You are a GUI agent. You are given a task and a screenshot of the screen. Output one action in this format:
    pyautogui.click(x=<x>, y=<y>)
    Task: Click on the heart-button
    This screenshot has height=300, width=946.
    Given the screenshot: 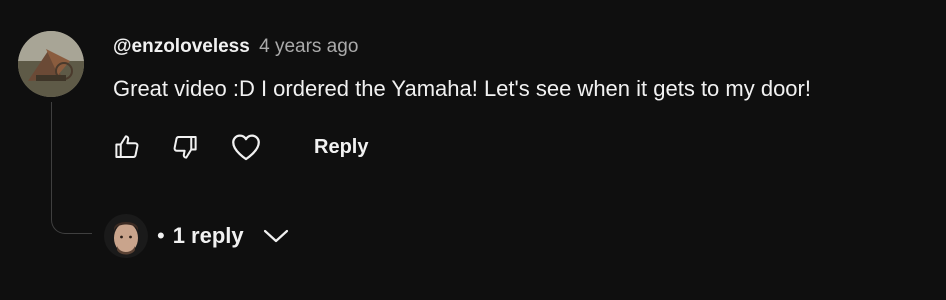 What is the action you would take?
    pyautogui.click(x=246, y=147)
    